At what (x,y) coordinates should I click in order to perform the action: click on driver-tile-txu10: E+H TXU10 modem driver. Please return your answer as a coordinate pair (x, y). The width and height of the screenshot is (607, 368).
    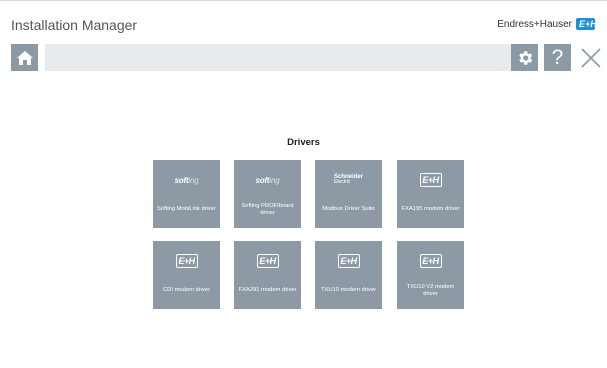
    Looking at the image, I should click on (348, 275).